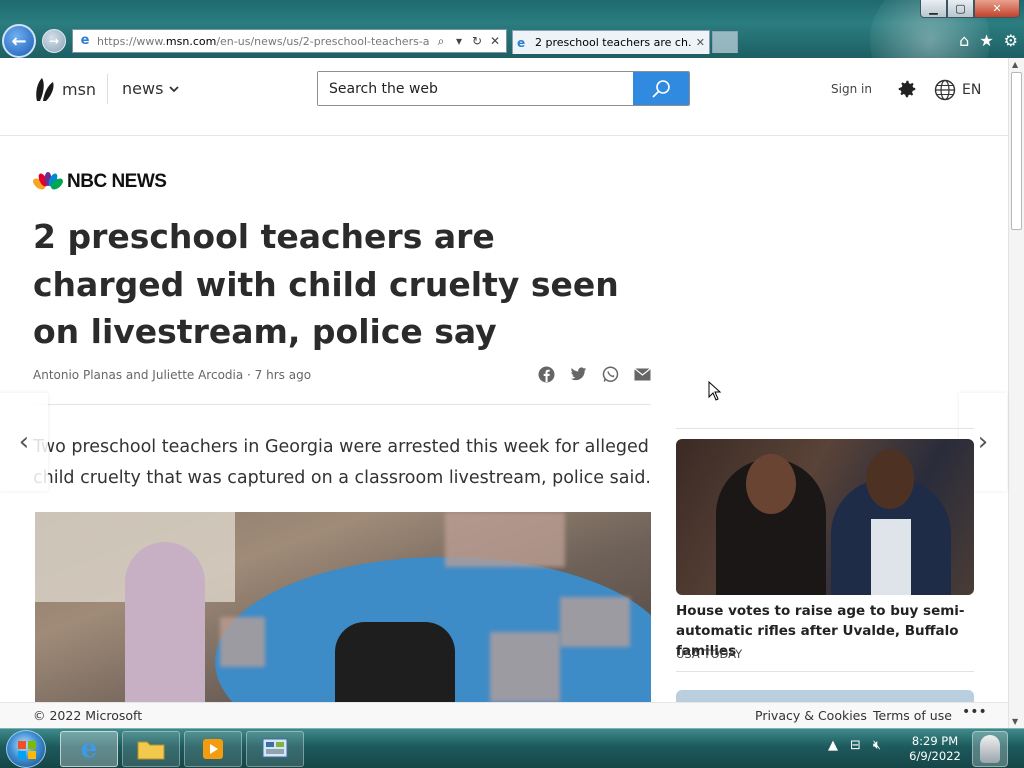 The height and width of the screenshot is (768, 1024). Describe the element at coordinates (1015, 721) in the screenshot. I see `scroll-down-icon: ▼` at that location.